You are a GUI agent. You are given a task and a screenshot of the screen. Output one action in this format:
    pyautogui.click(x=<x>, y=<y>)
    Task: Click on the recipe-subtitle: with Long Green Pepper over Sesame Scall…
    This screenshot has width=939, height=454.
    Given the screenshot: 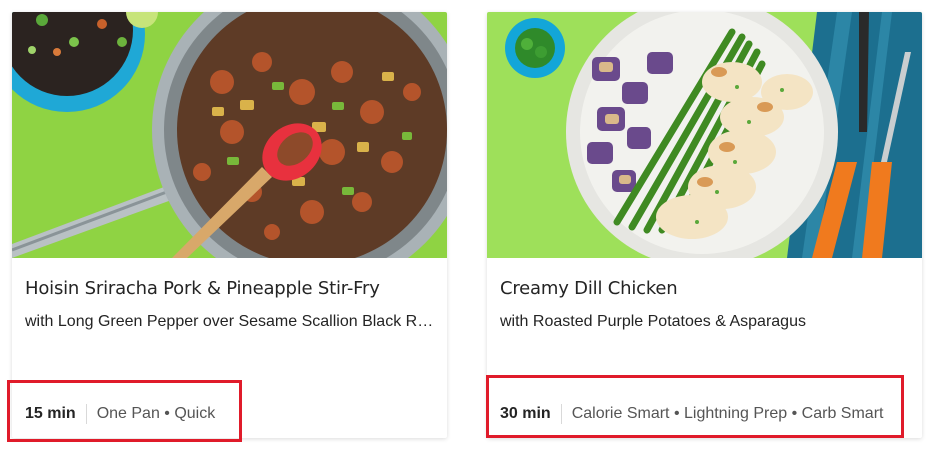 What is the action you would take?
    pyautogui.click(x=229, y=321)
    